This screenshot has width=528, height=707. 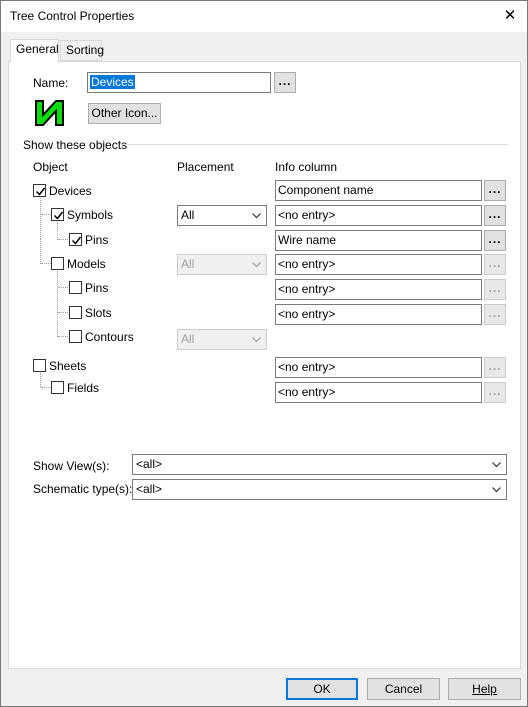 I want to click on symbols-checkbox, so click(x=57, y=214).